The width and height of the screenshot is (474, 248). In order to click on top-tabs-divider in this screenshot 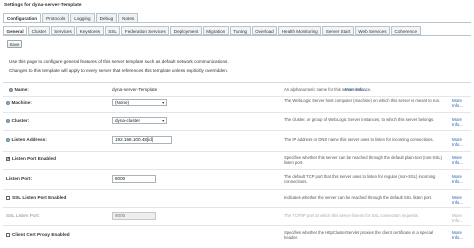, I will do `click(237, 22)`.